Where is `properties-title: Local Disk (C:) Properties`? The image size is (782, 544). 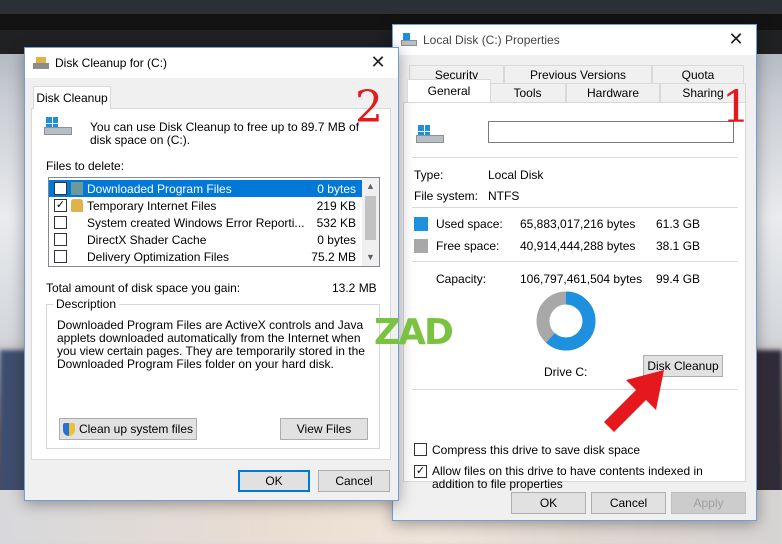
properties-title: Local Disk (C:) Properties is located at coordinates (491, 40).